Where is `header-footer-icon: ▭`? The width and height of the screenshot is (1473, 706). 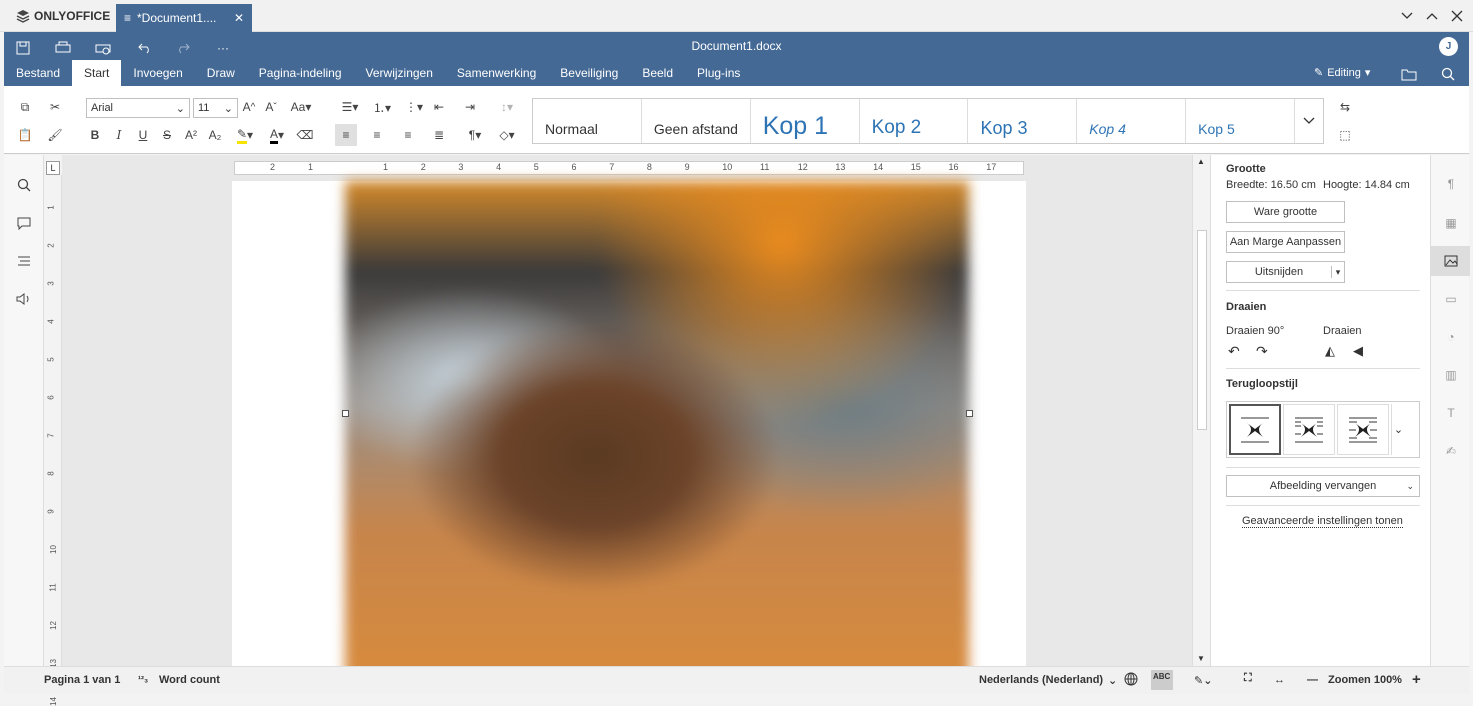
header-footer-icon: ▭ is located at coordinates (1451, 299).